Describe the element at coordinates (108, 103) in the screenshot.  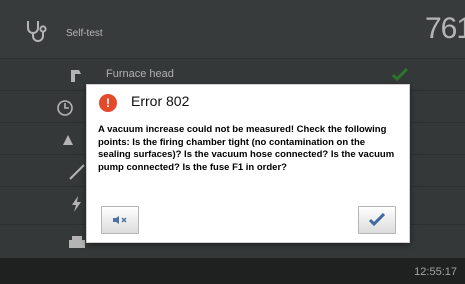
I see `error-info-icon: !` at that location.